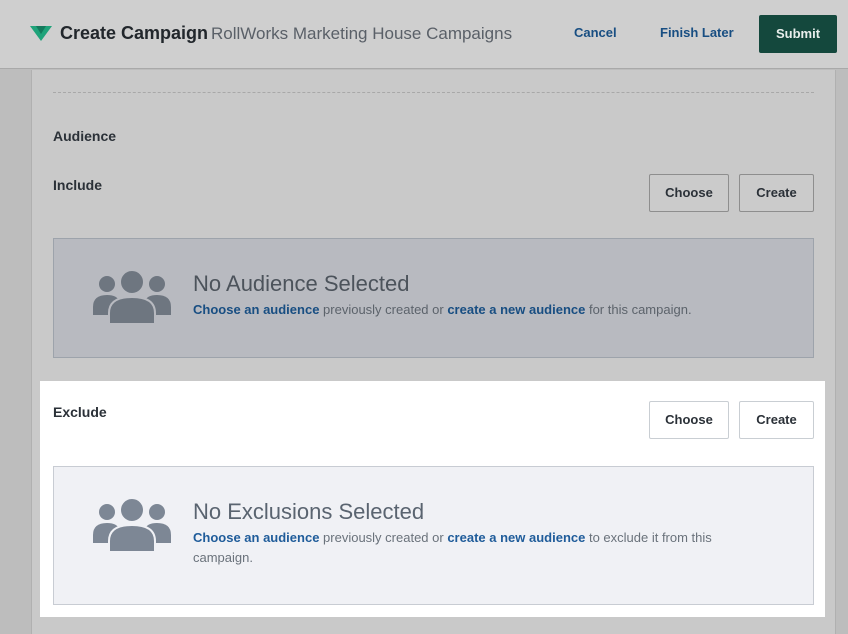 This screenshot has height=634, width=848. Describe the element at coordinates (78, 185) in the screenshot. I see `include-heading: Include` at that location.